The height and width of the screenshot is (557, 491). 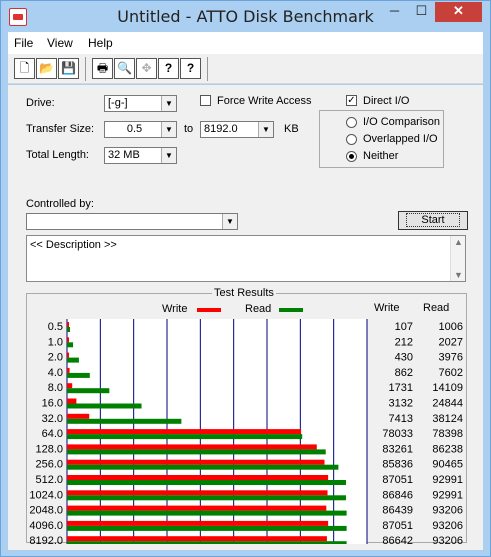 I want to click on open-icon: 📂, so click(x=46, y=68).